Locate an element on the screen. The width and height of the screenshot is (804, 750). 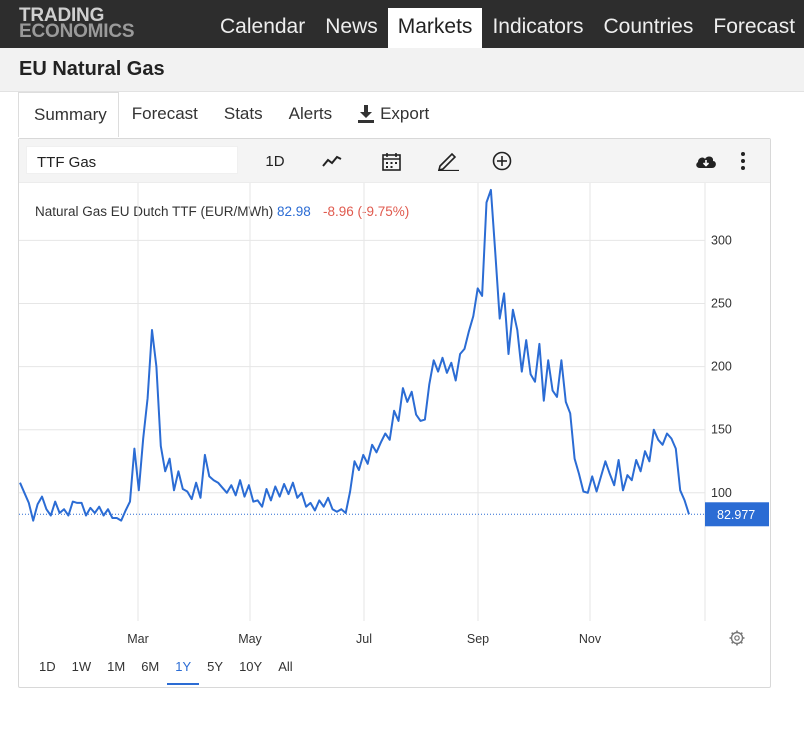
range-6m: 6M is located at coordinates (150, 670).